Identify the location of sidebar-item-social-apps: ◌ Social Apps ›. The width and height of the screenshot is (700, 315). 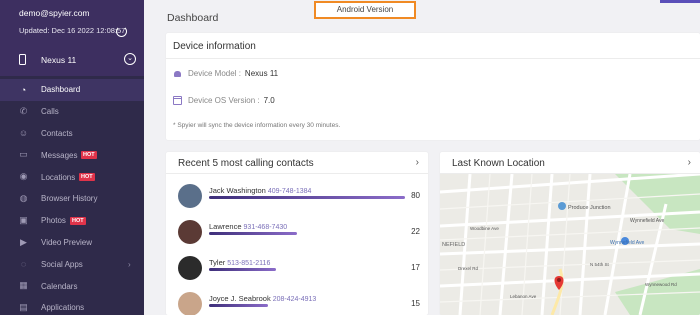
(72, 264).